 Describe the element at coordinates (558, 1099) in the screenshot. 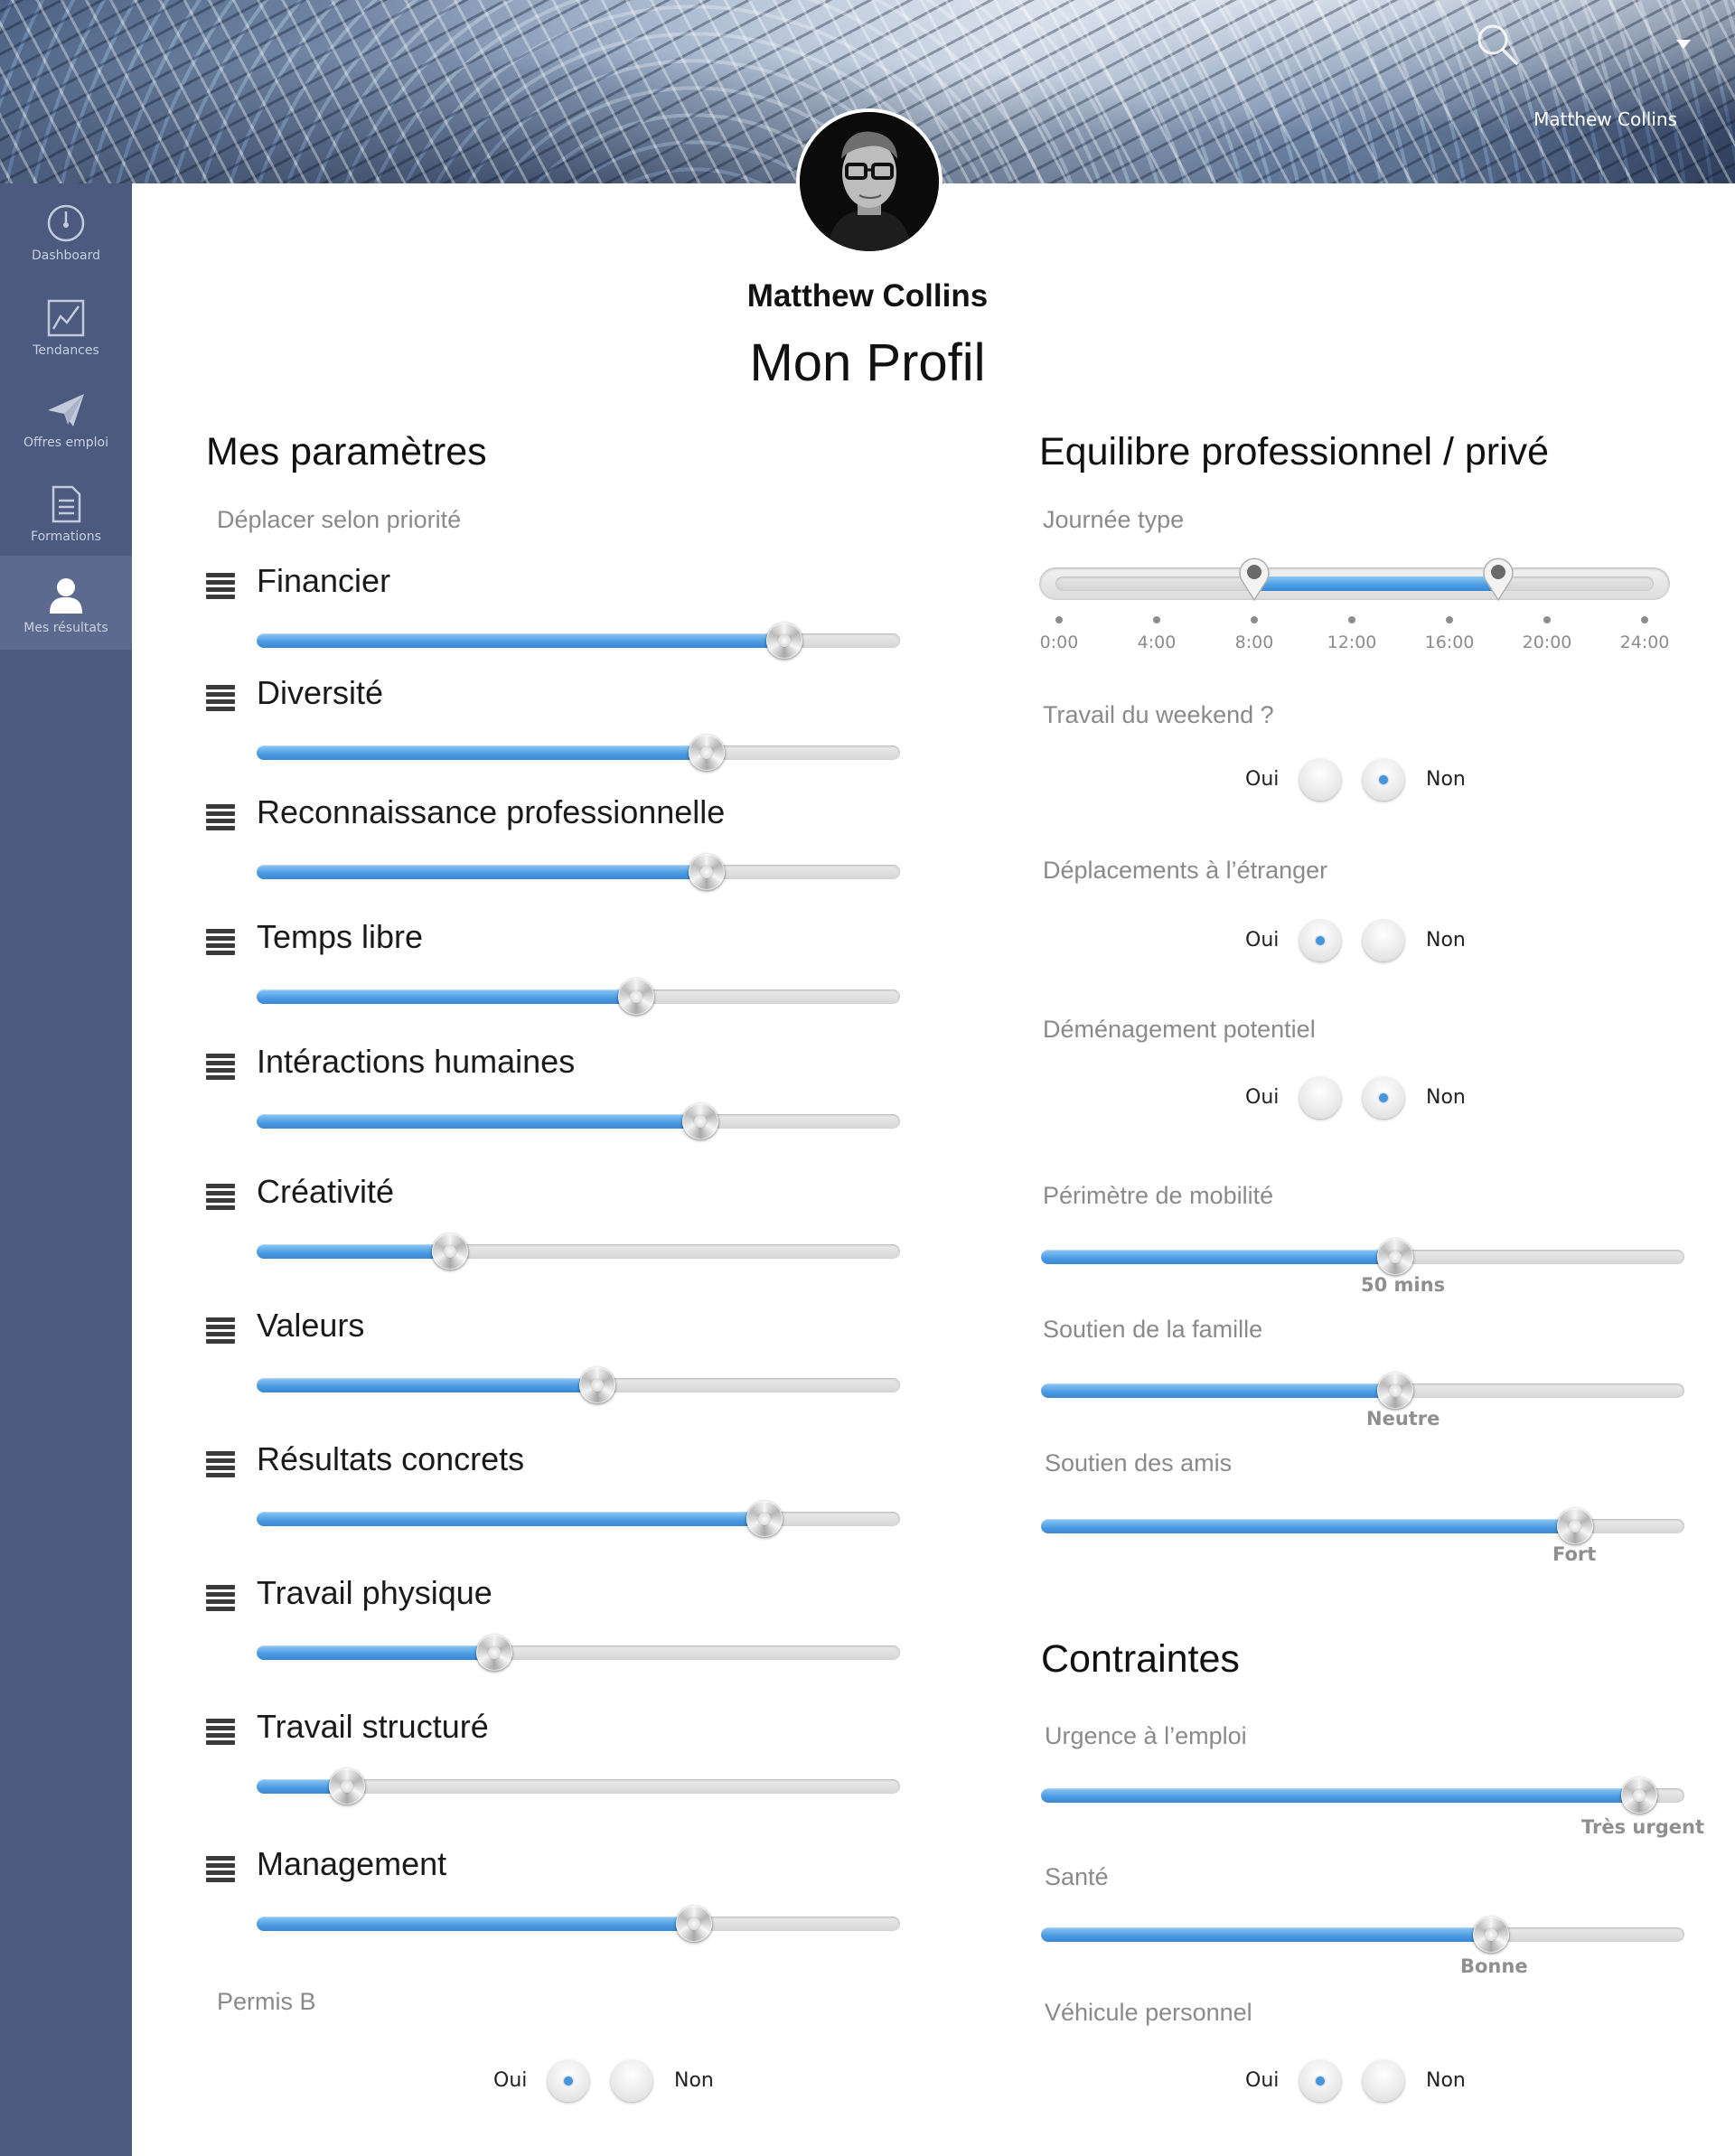

I see `priority-item: Intéractions humaines` at that location.